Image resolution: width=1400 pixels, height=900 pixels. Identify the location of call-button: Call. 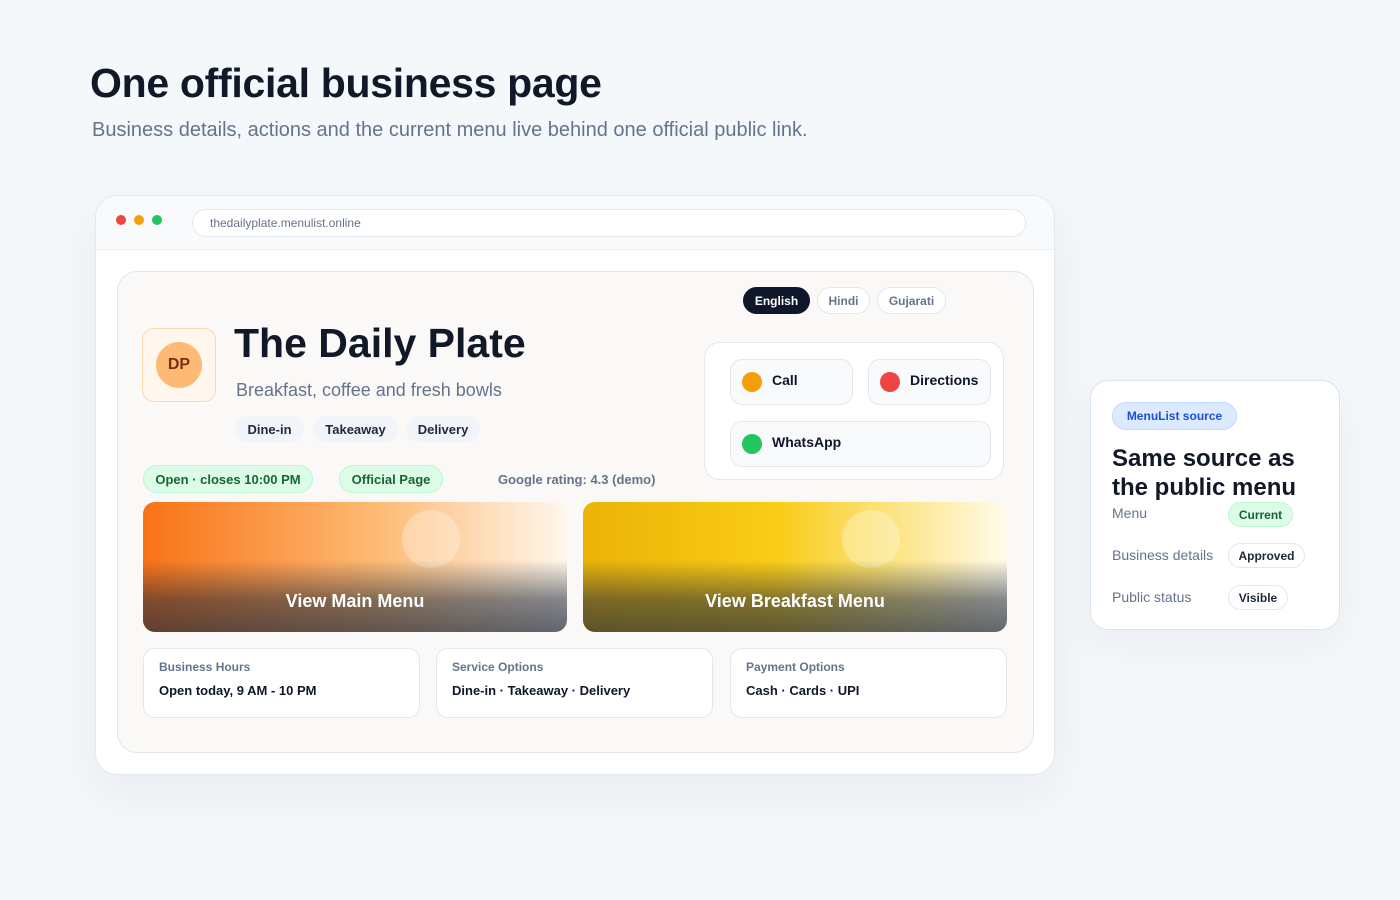
(791, 382).